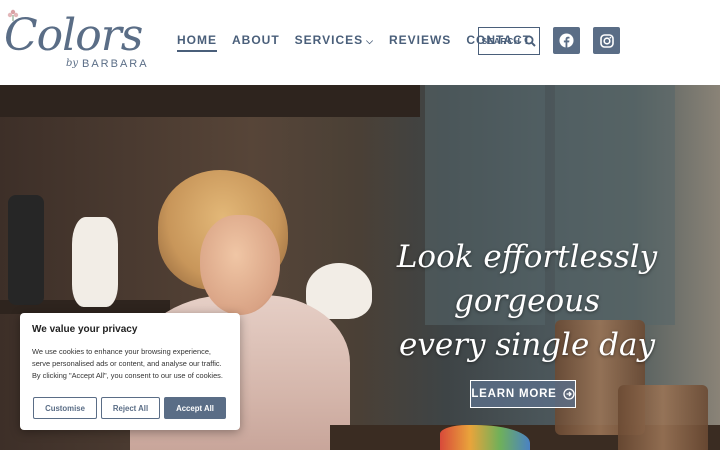  Describe the element at coordinates (95, 262) in the screenshot. I see `hero-decor-vase` at that location.